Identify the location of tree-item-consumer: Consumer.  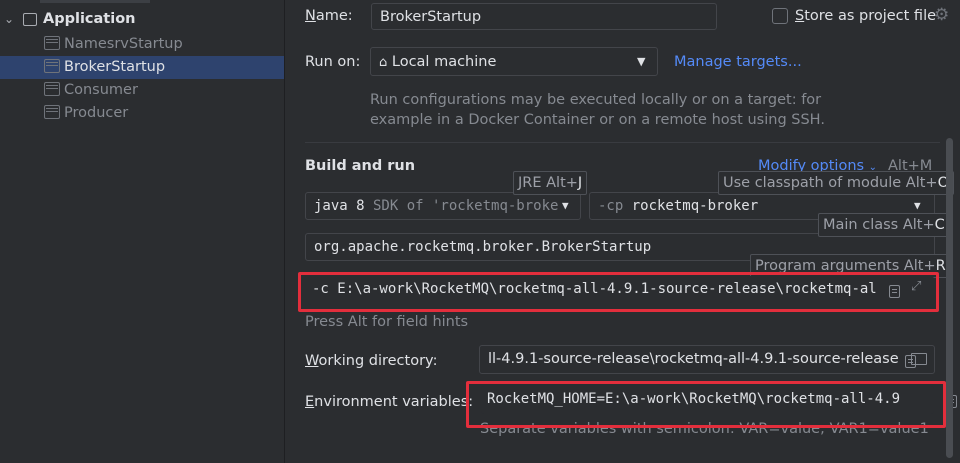
(142, 90).